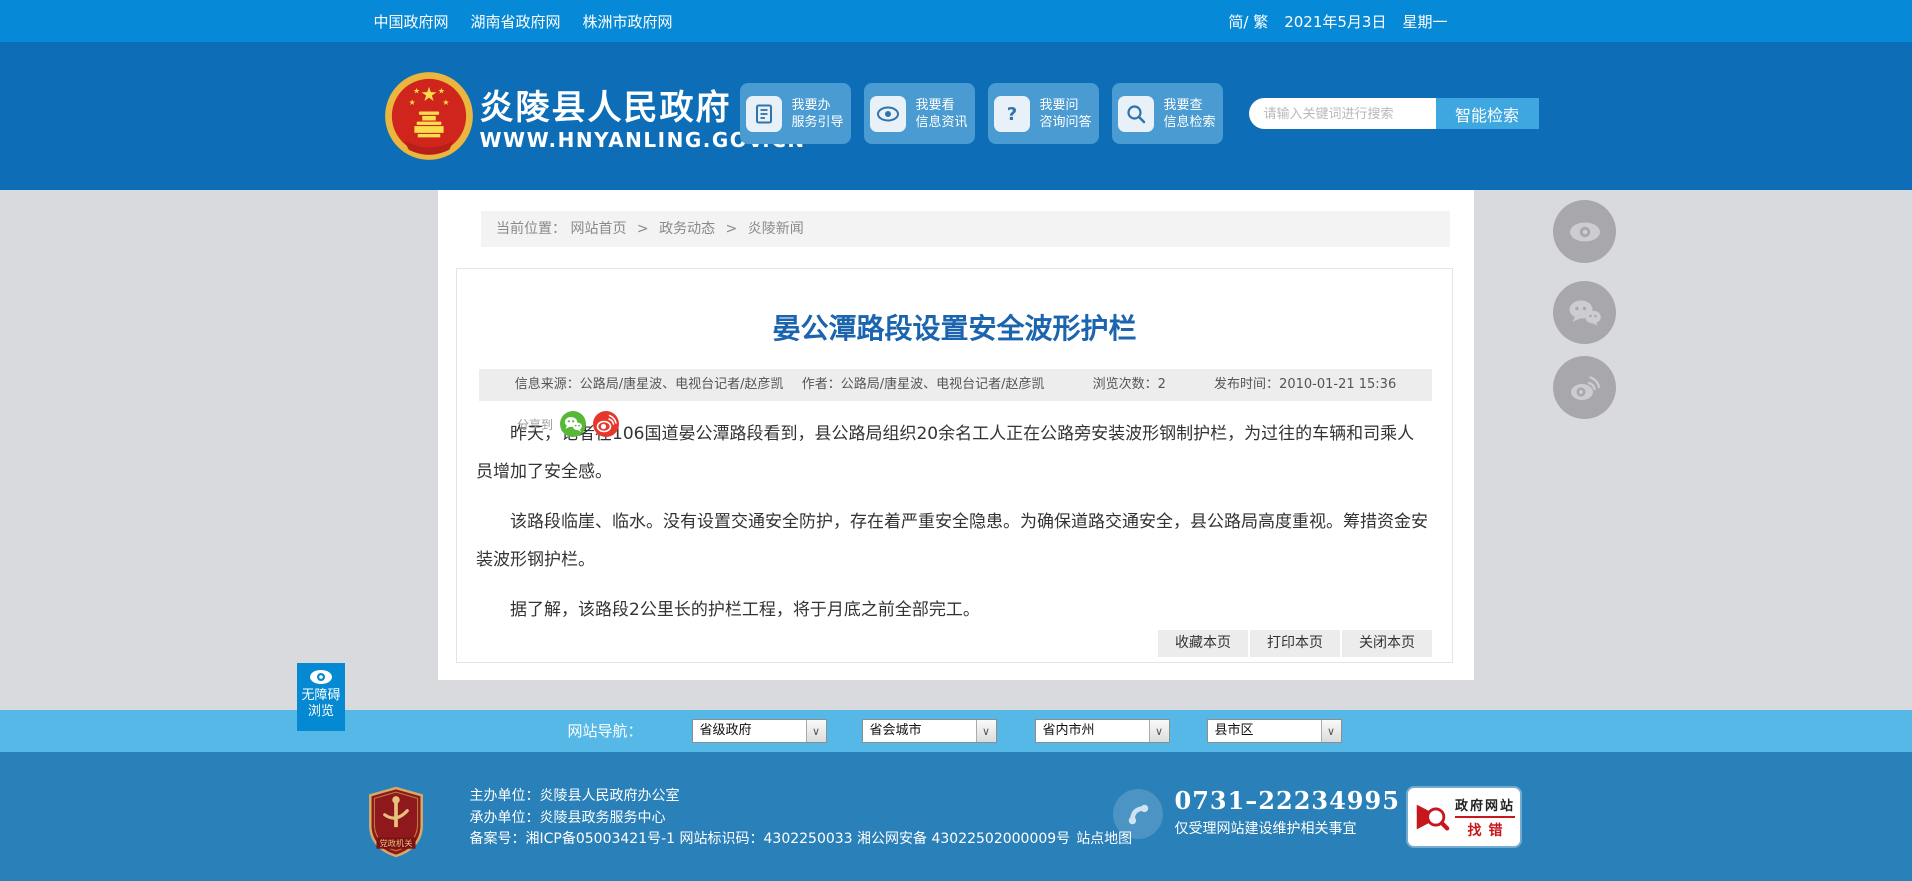 This screenshot has width=1912, height=881. Describe the element at coordinates (954, 328) in the screenshot. I see `article-title: 晏公潭路段设置安全波形护栏` at that location.